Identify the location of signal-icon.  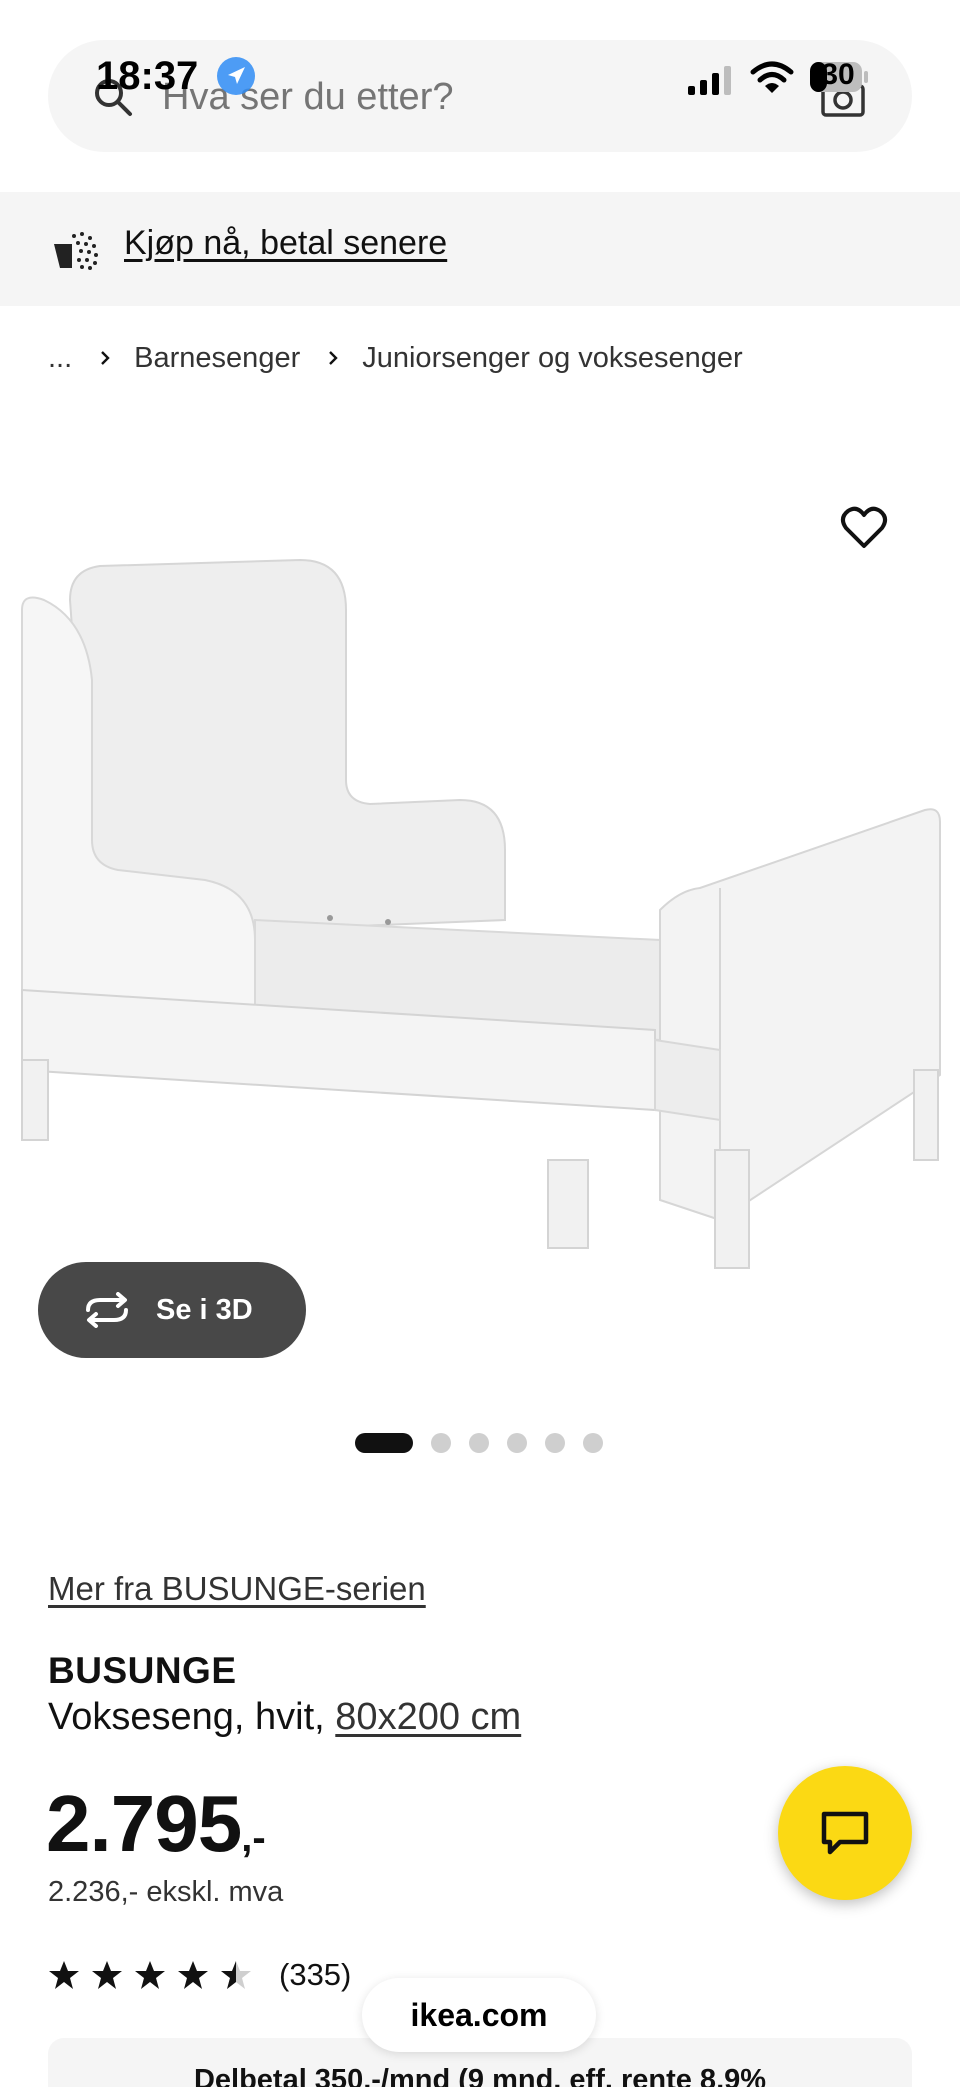
(709, 80).